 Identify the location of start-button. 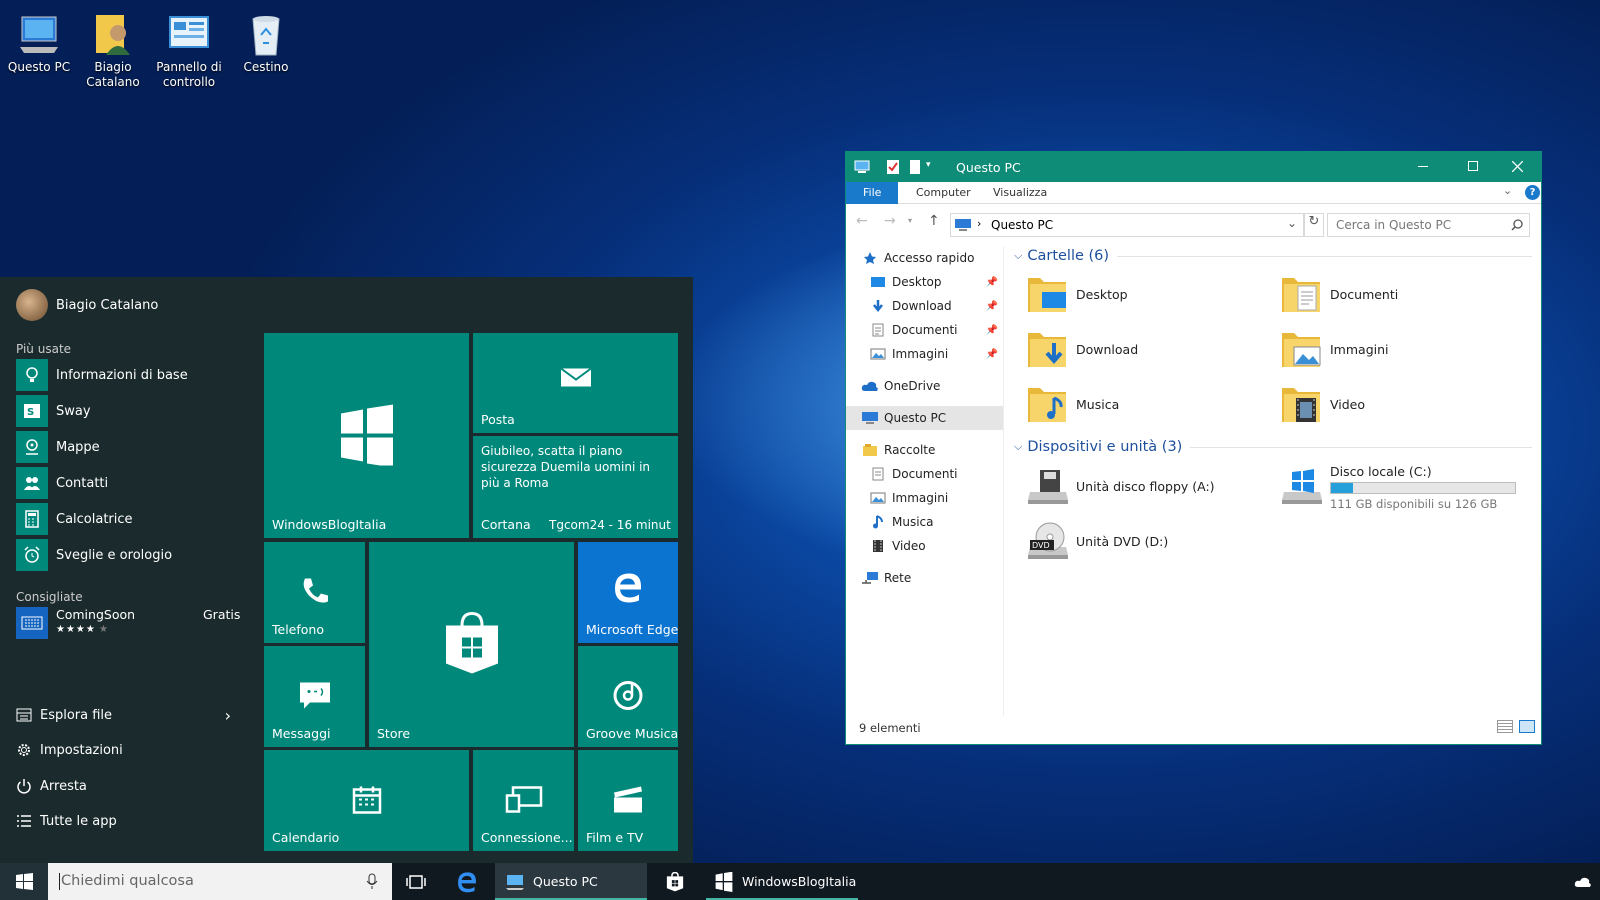
(24, 881).